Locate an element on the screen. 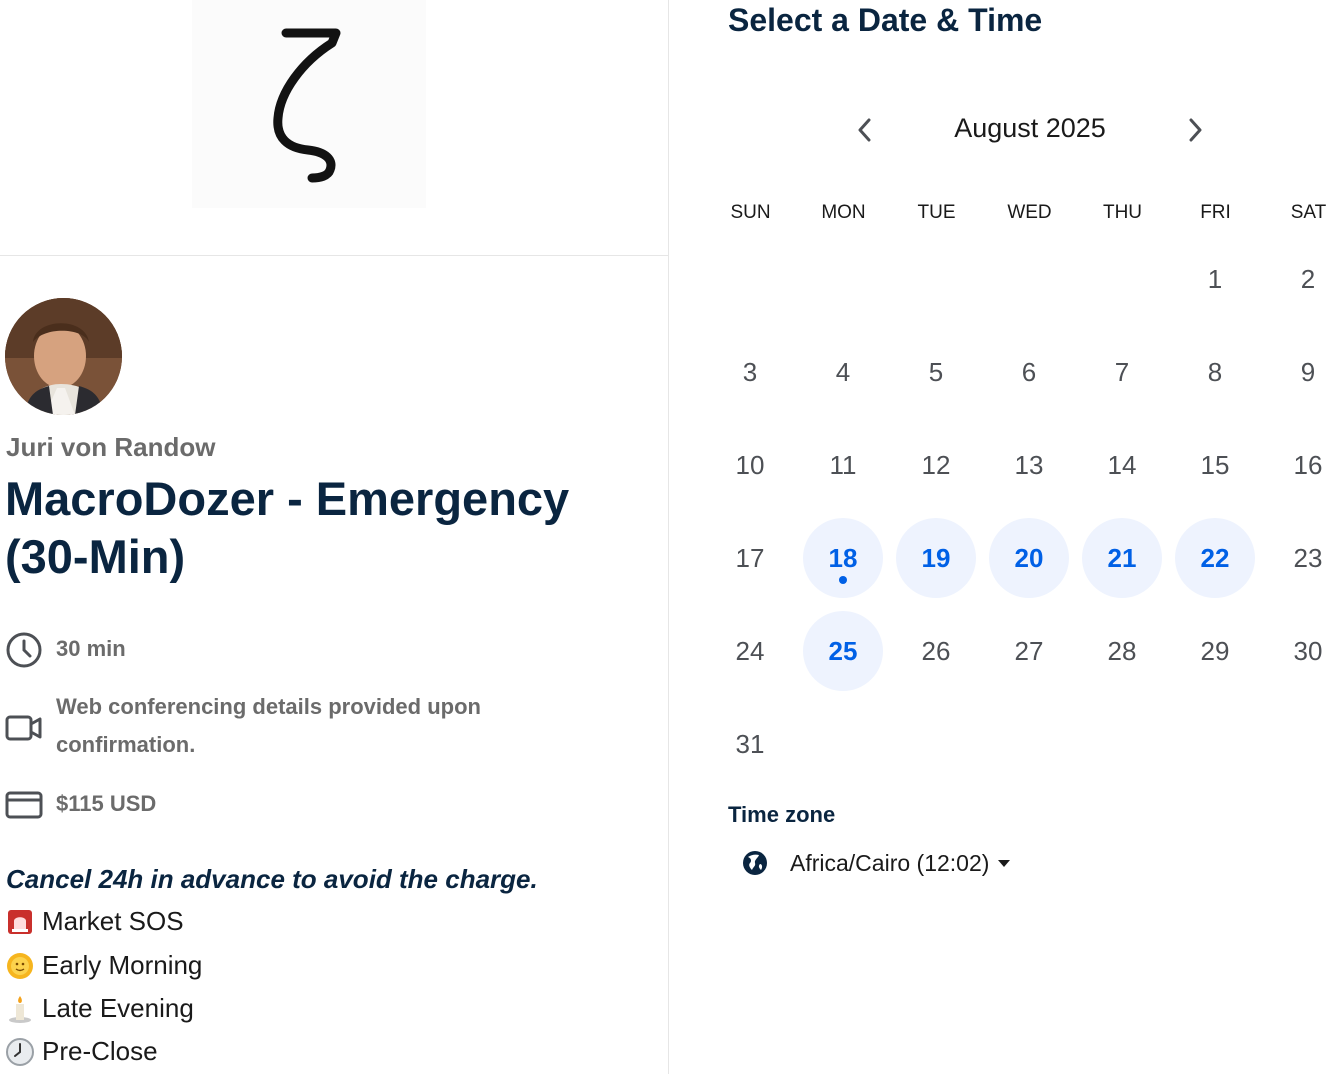 This screenshot has width=1336, height=1074. calendar-day: 12 is located at coordinates (936, 465).